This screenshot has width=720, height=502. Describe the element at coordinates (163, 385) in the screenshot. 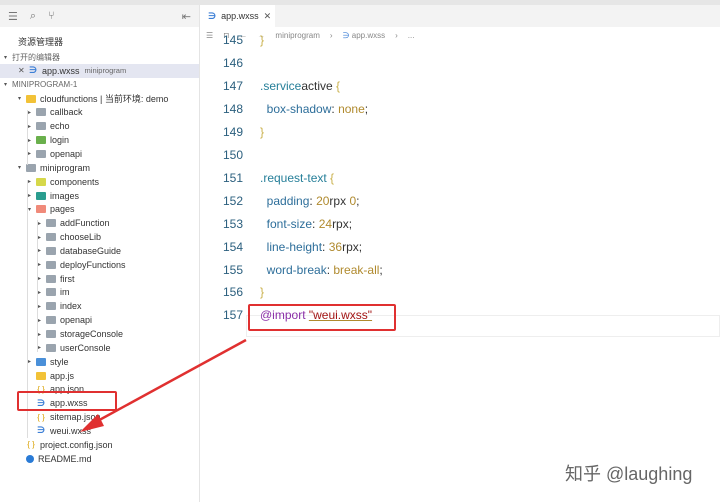

I see `red-arrow` at that location.